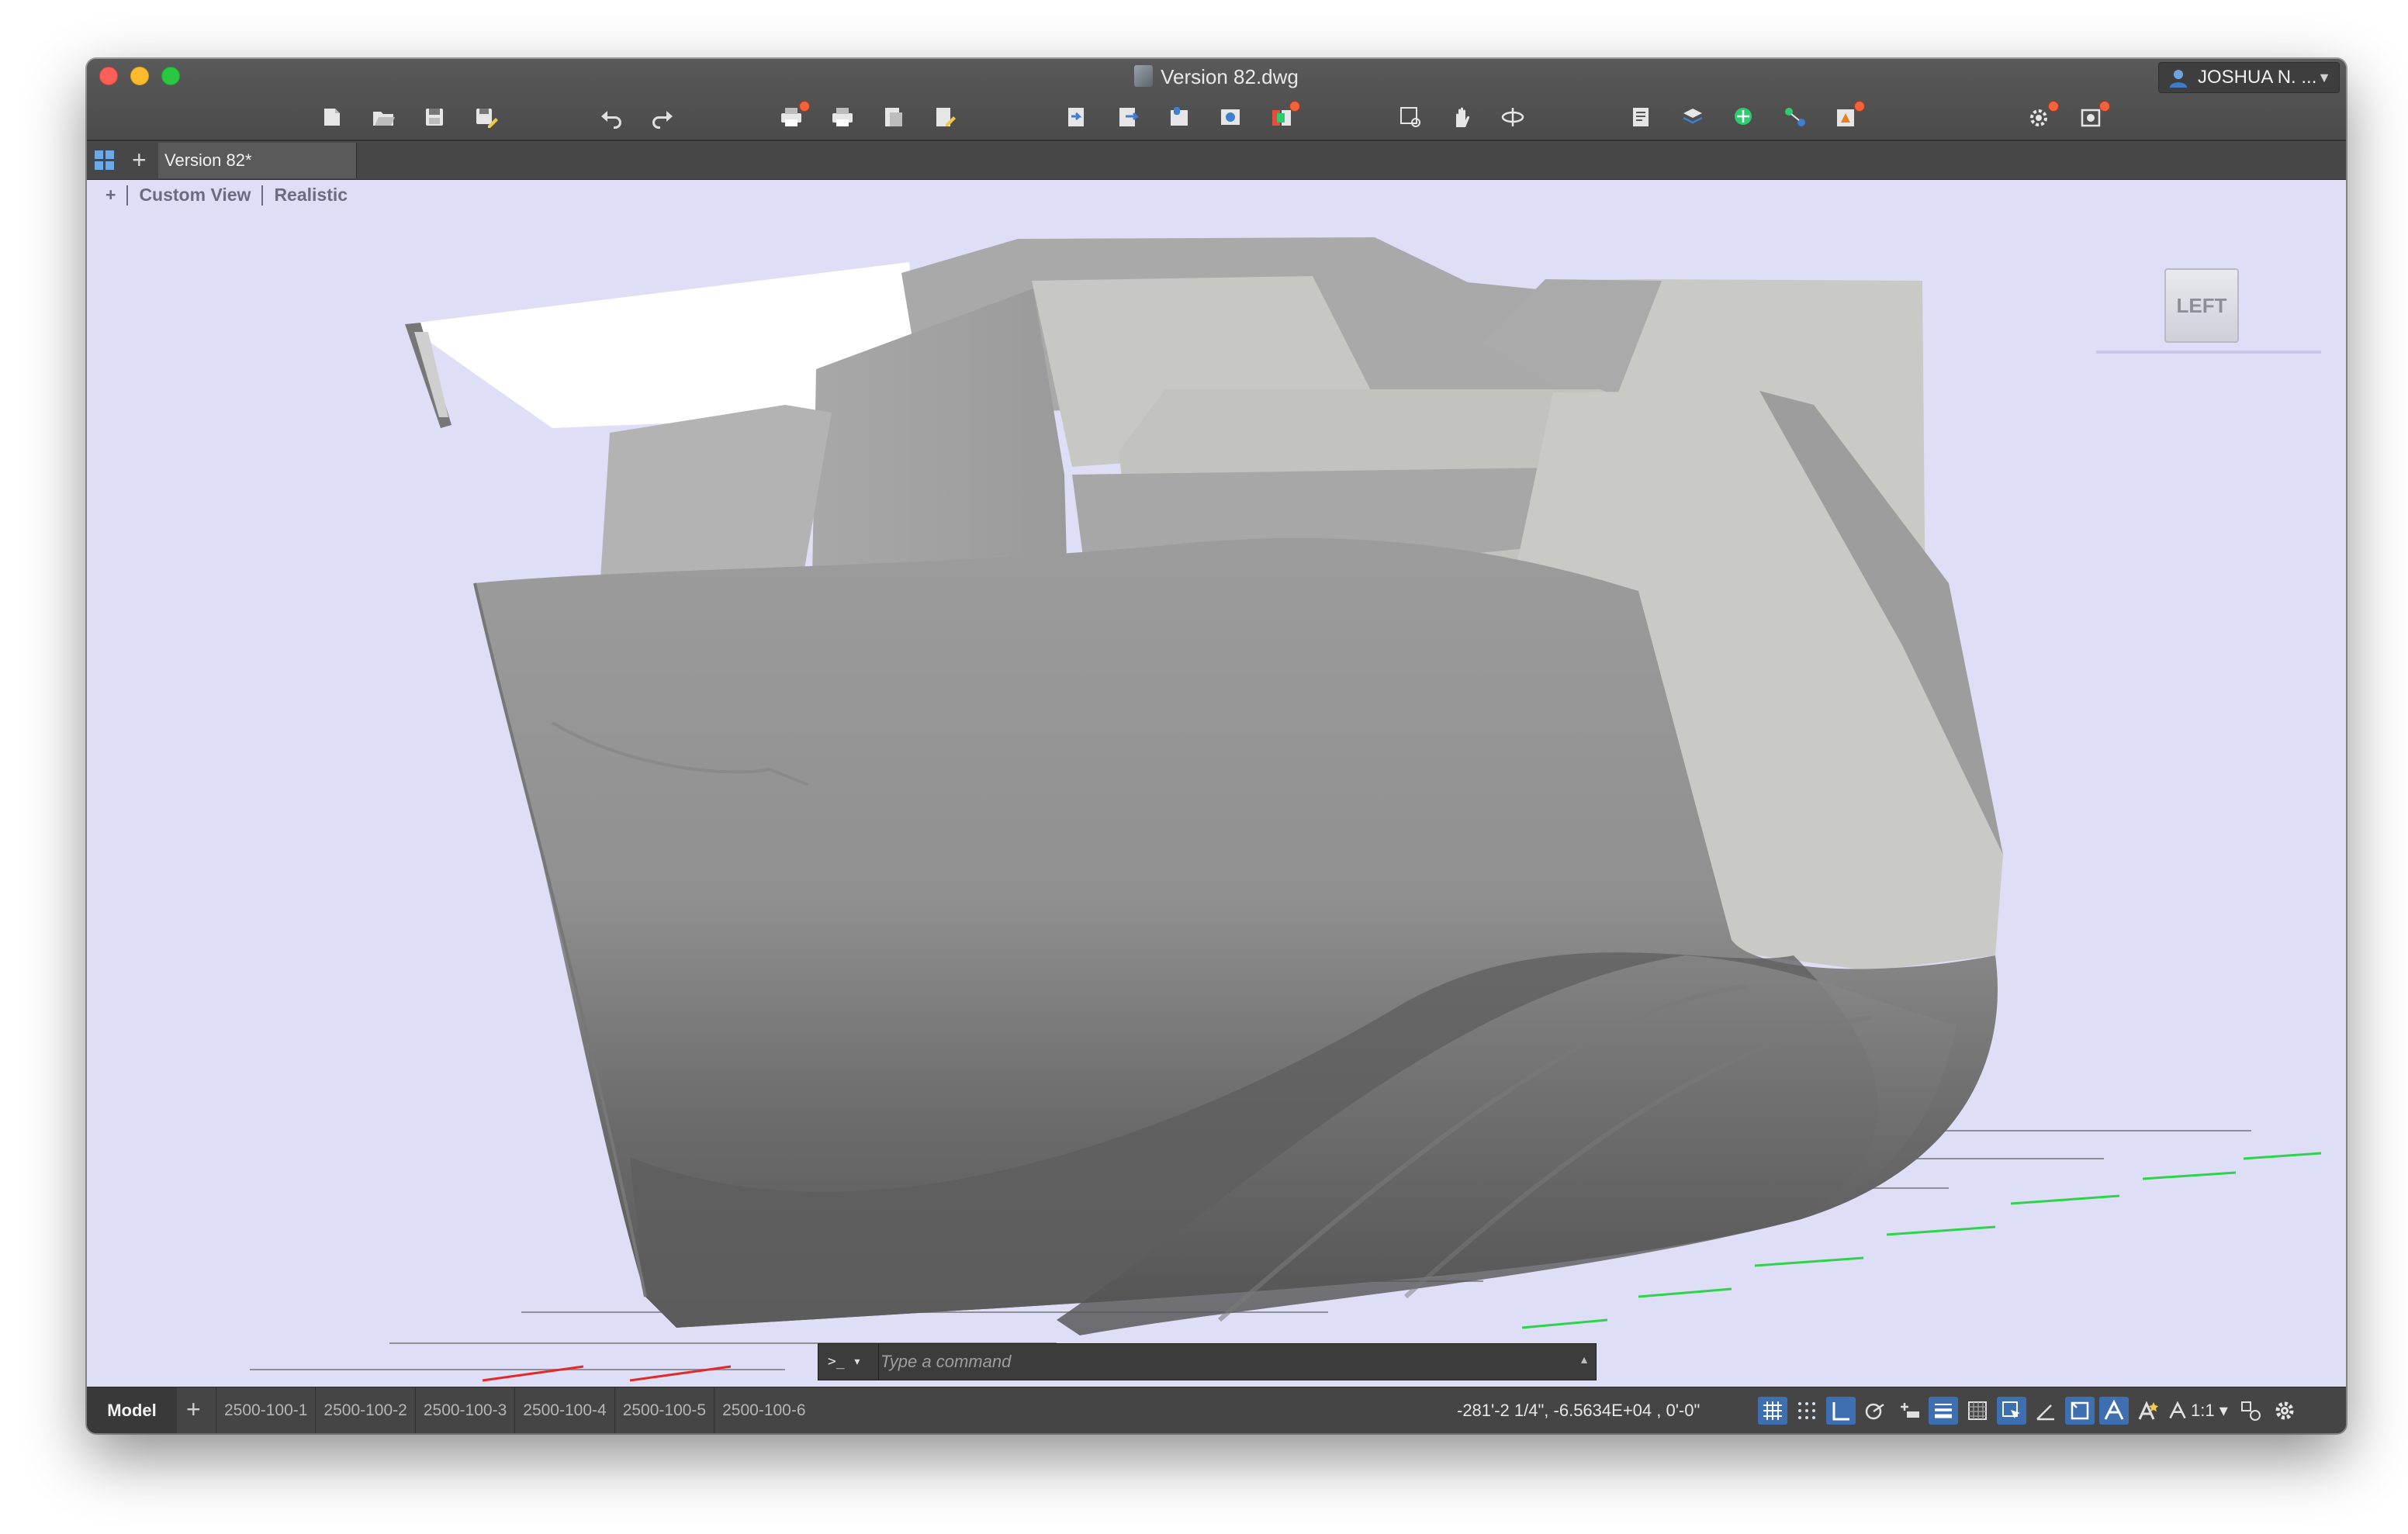 The image size is (2408, 1534). I want to click on new-tab-button: +, so click(139, 159).